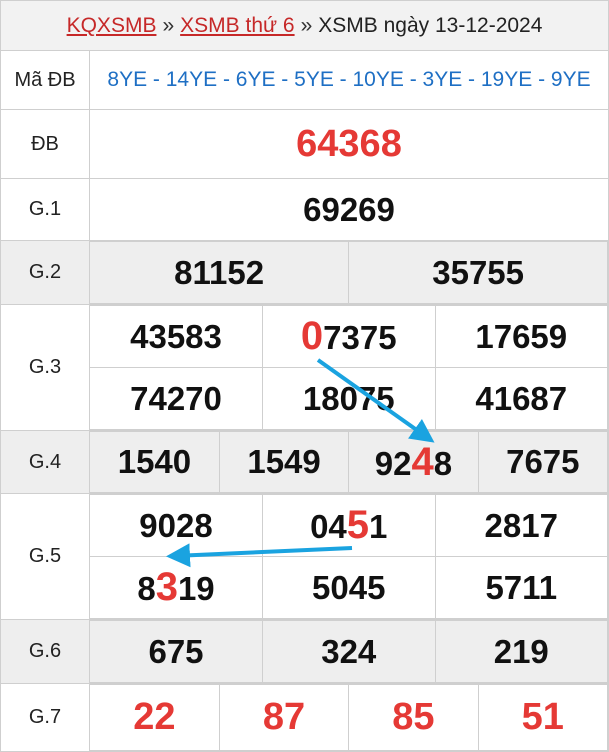 This screenshot has width=609, height=752. What do you see at coordinates (521, 398) in the screenshot?
I see `prize-g3-value: 41687` at bounding box center [521, 398].